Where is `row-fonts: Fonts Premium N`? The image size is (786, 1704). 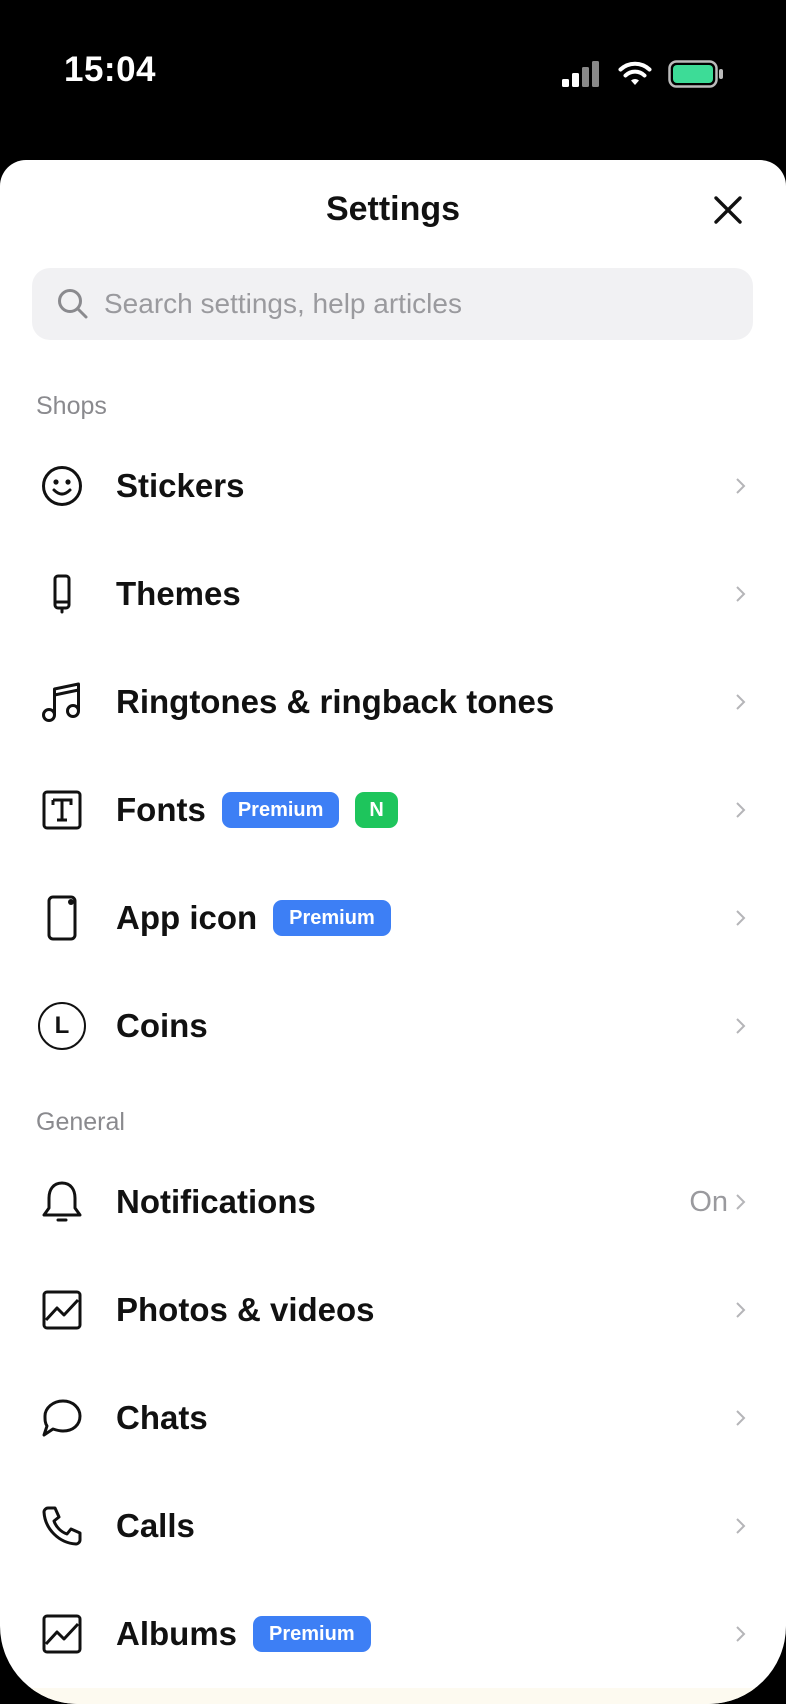 row-fonts: Fonts Premium N is located at coordinates (393, 810).